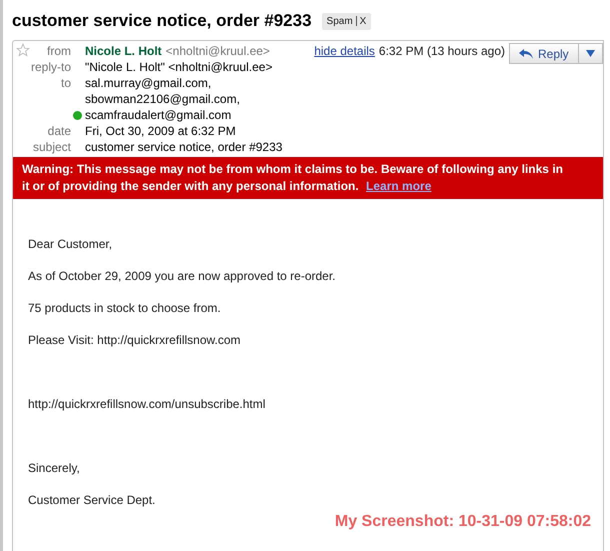 Image resolution: width=610 pixels, height=551 pixels. Describe the element at coordinates (339, 21) in the screenshot. I see `label-text: Spam` at that location.